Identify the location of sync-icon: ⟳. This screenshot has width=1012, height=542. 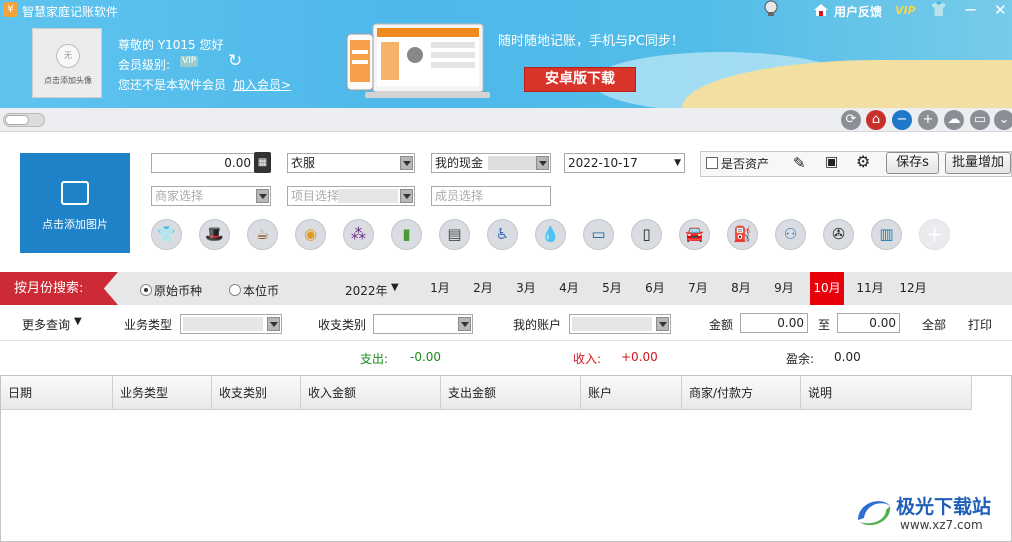
(851, 120).